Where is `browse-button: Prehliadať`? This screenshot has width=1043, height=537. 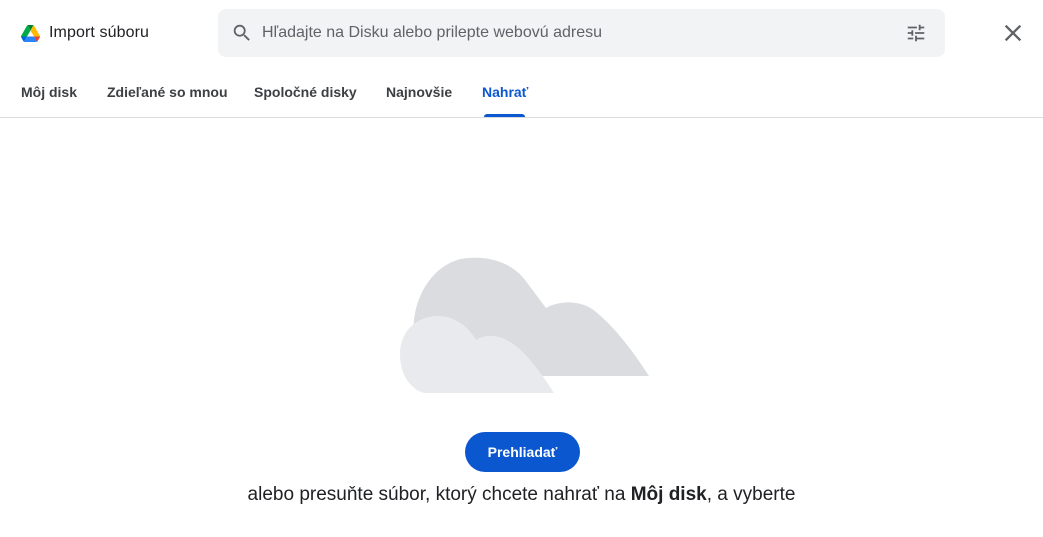
browse-button: Prehliadať is located at coordinates (522, 452).